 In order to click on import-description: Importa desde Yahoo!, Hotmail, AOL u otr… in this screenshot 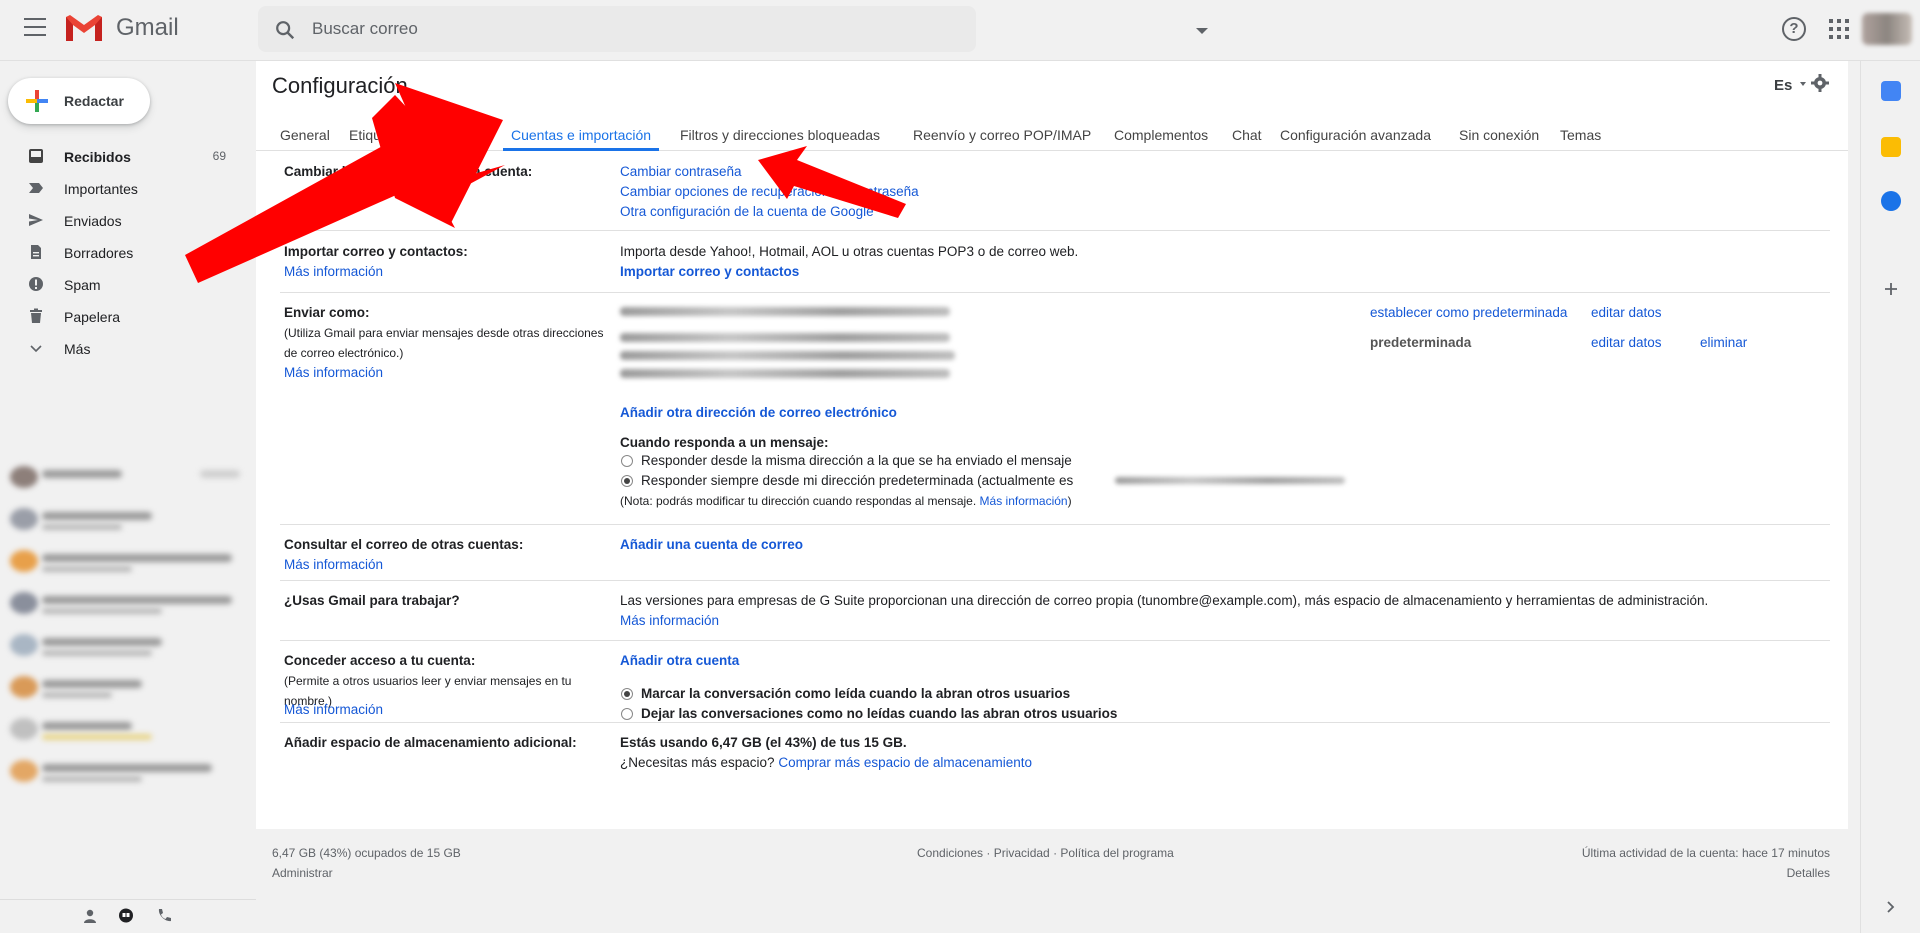, I will do `click(849, 251)`.